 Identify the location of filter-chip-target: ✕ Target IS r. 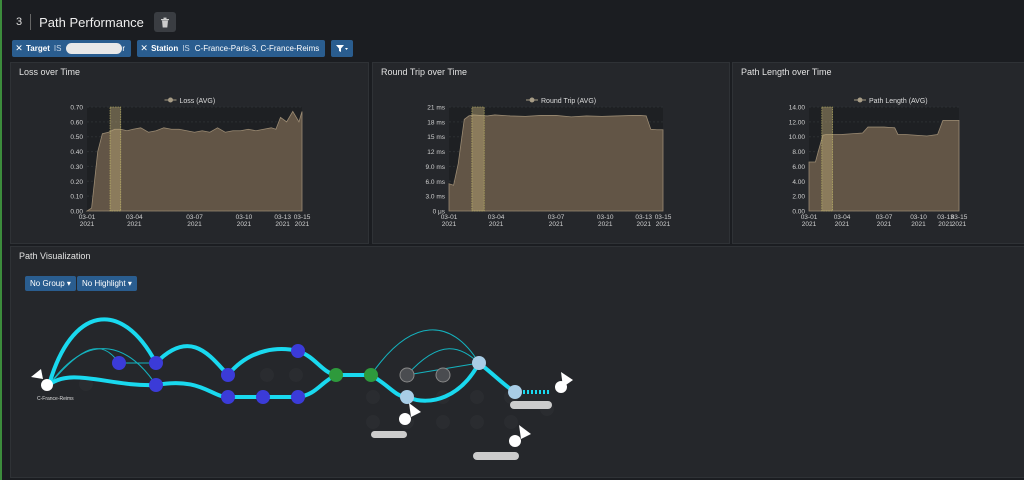
(72, 48).